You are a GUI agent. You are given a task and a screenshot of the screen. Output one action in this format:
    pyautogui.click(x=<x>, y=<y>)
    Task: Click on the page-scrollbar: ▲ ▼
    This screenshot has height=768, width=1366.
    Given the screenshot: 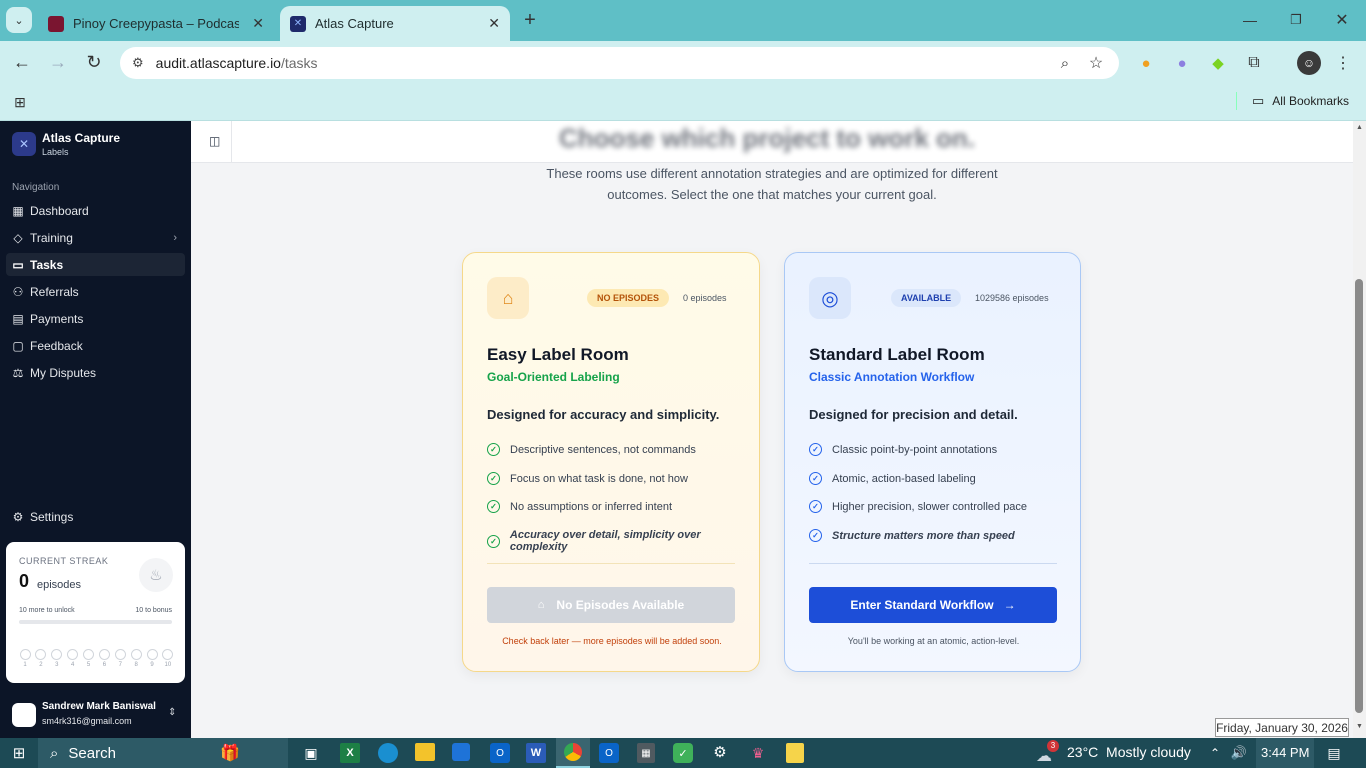 What is the action you would take?
    pyautogui.click(x=1359, y=429)
    